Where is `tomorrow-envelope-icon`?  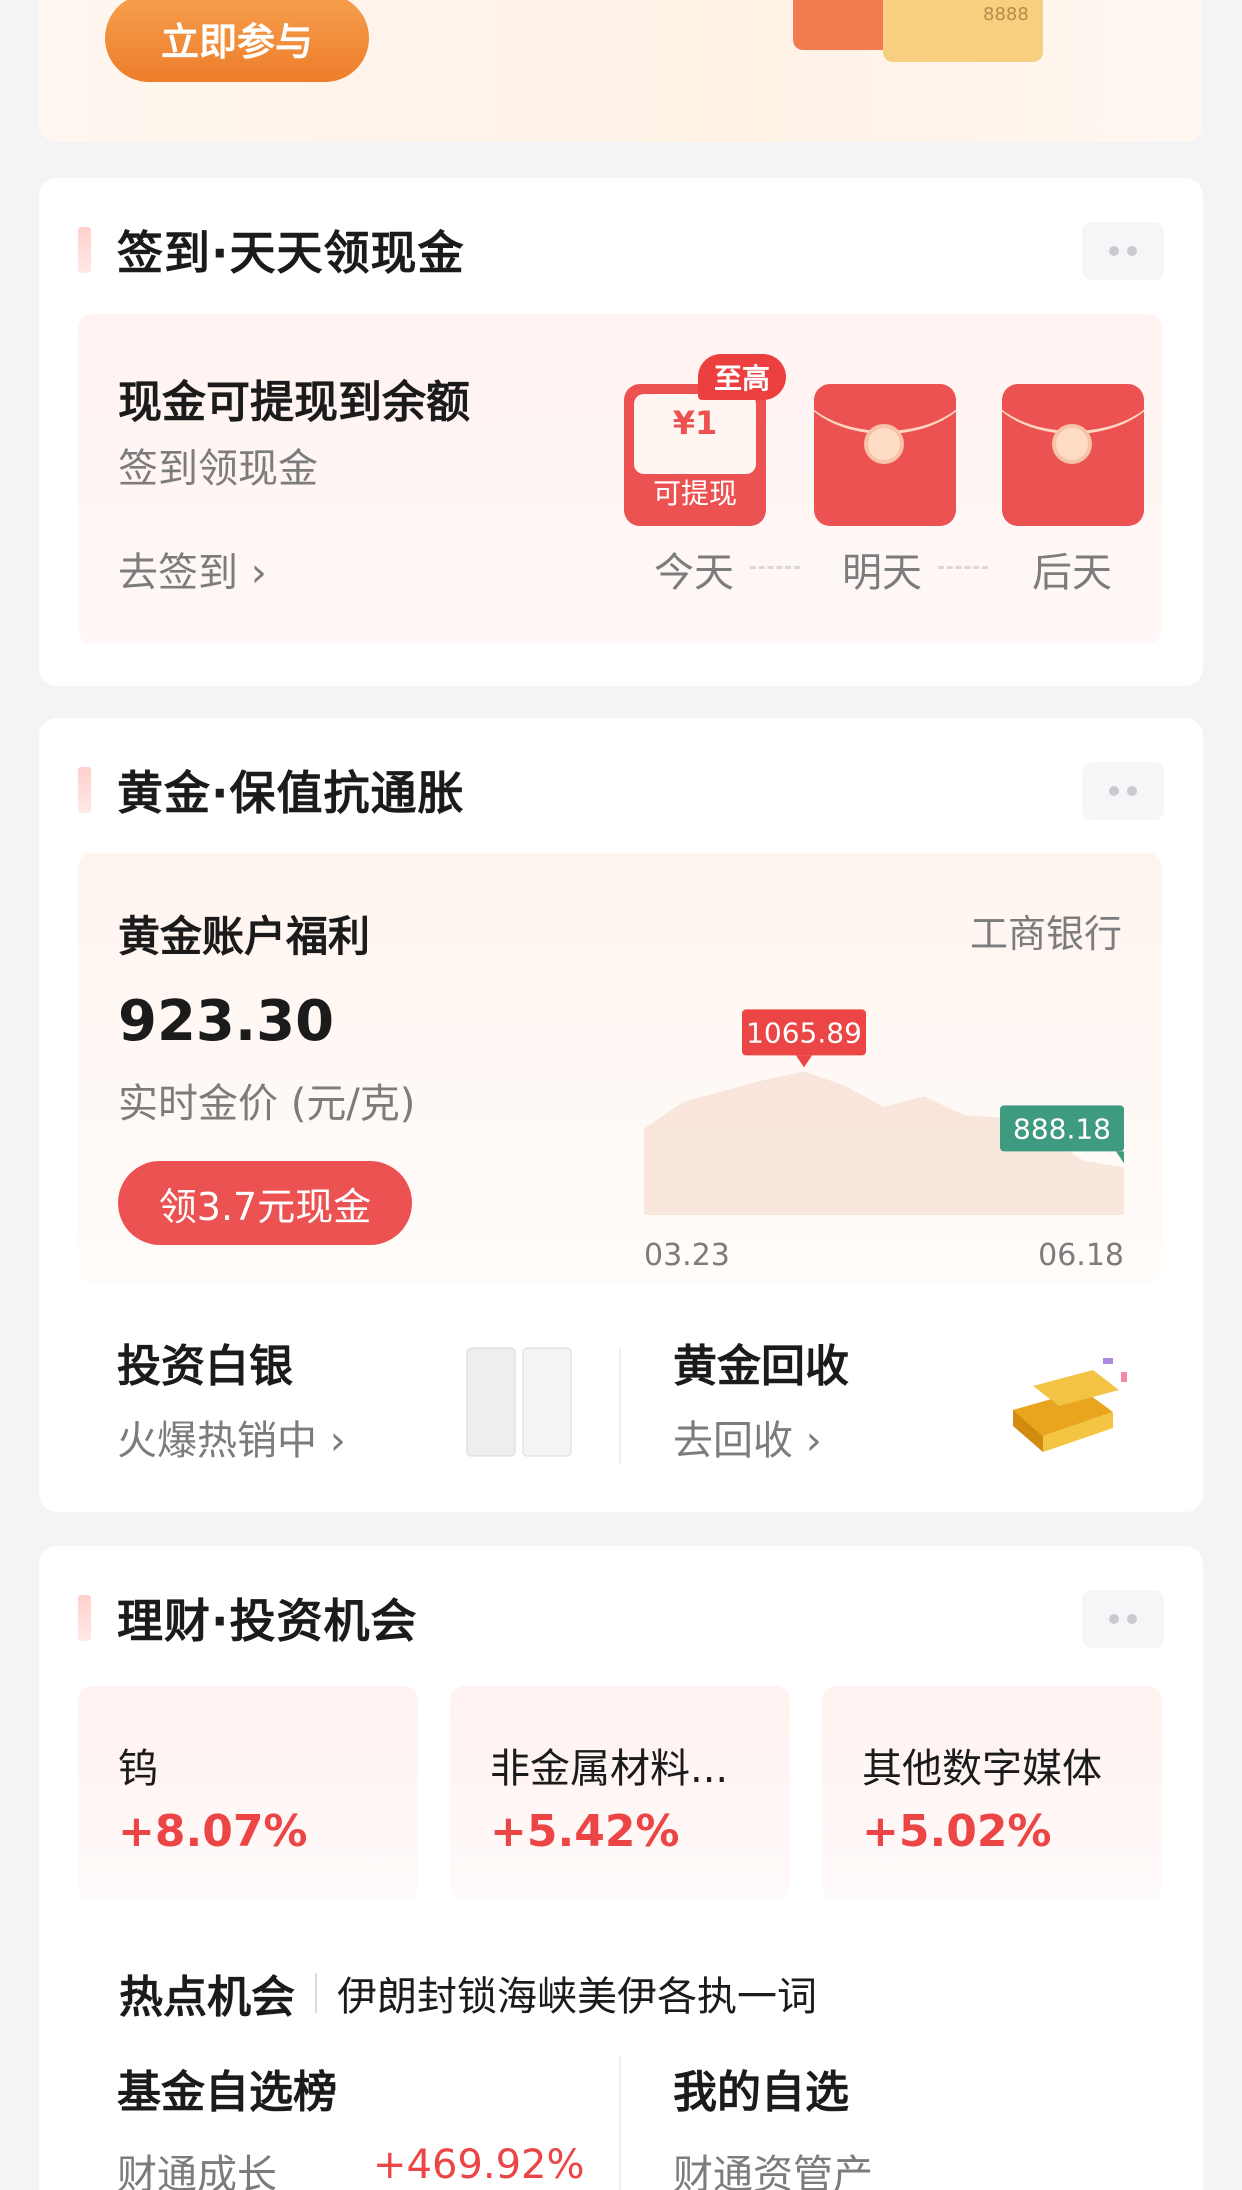
tomorrow-envelope-icon is located at coordinates (885, 455).